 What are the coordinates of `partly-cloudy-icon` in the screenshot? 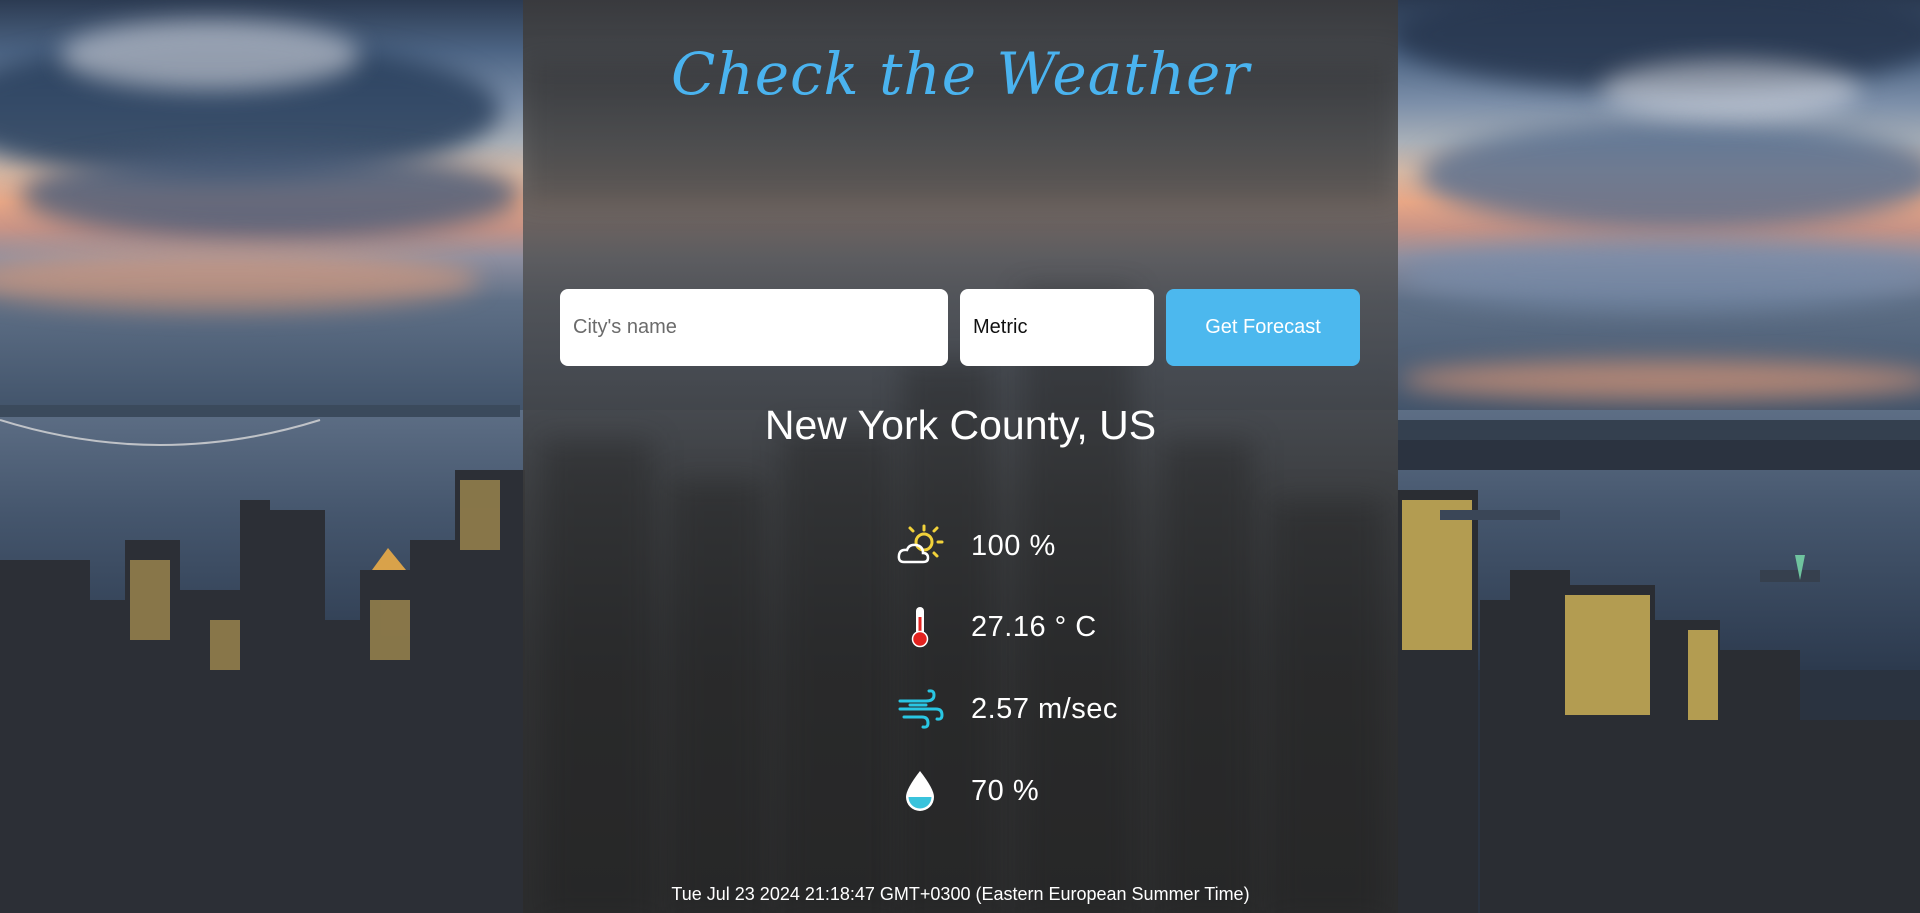 It's located at (920, 546).